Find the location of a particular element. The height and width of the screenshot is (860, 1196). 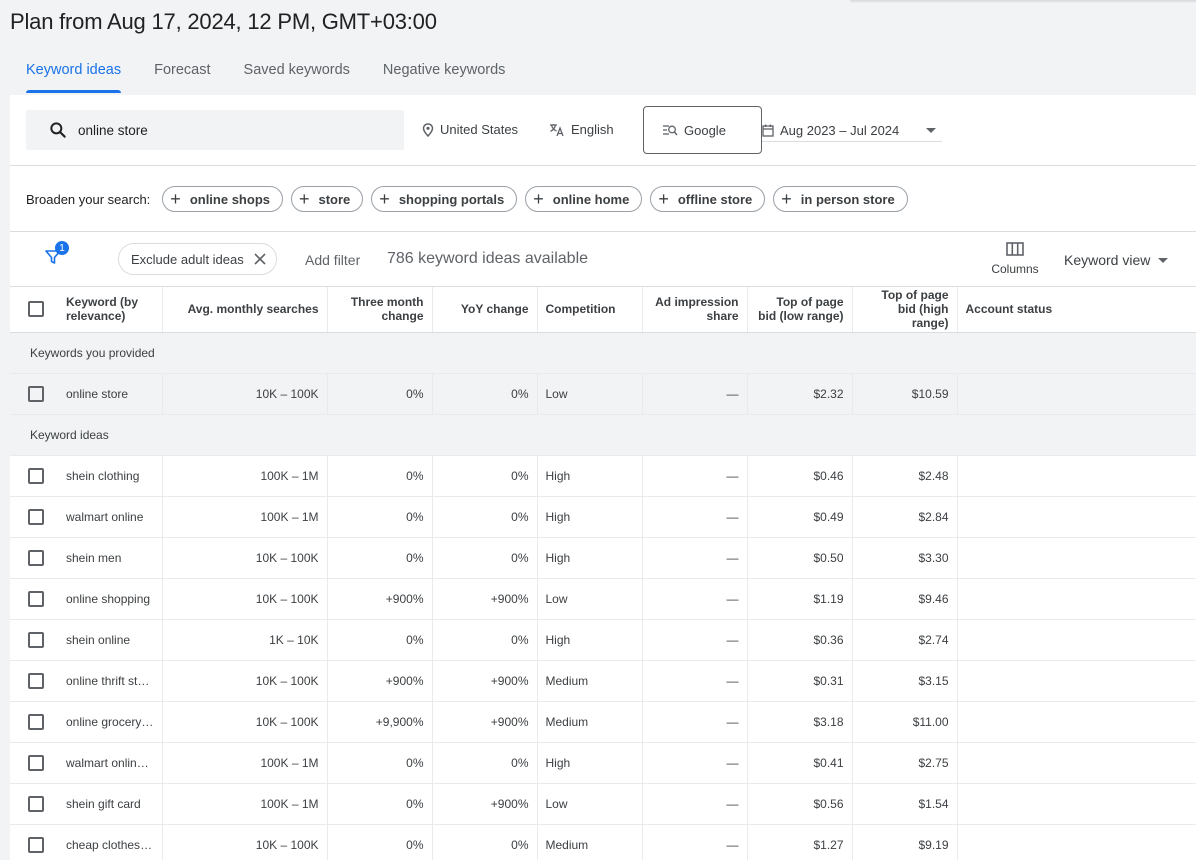

location-label: United States is located at coordinates (479, 129).